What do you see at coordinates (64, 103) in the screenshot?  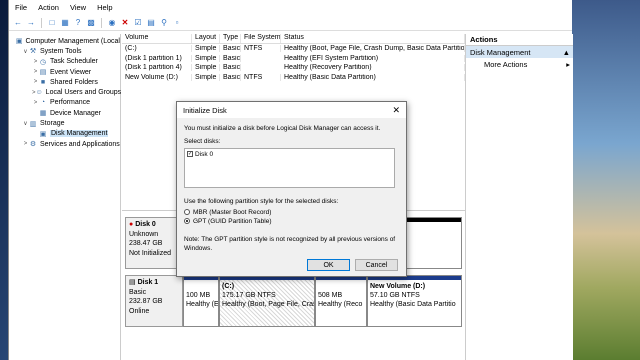 I see `tree-item: > ◔ Performance` at bounding box center [64, 103].